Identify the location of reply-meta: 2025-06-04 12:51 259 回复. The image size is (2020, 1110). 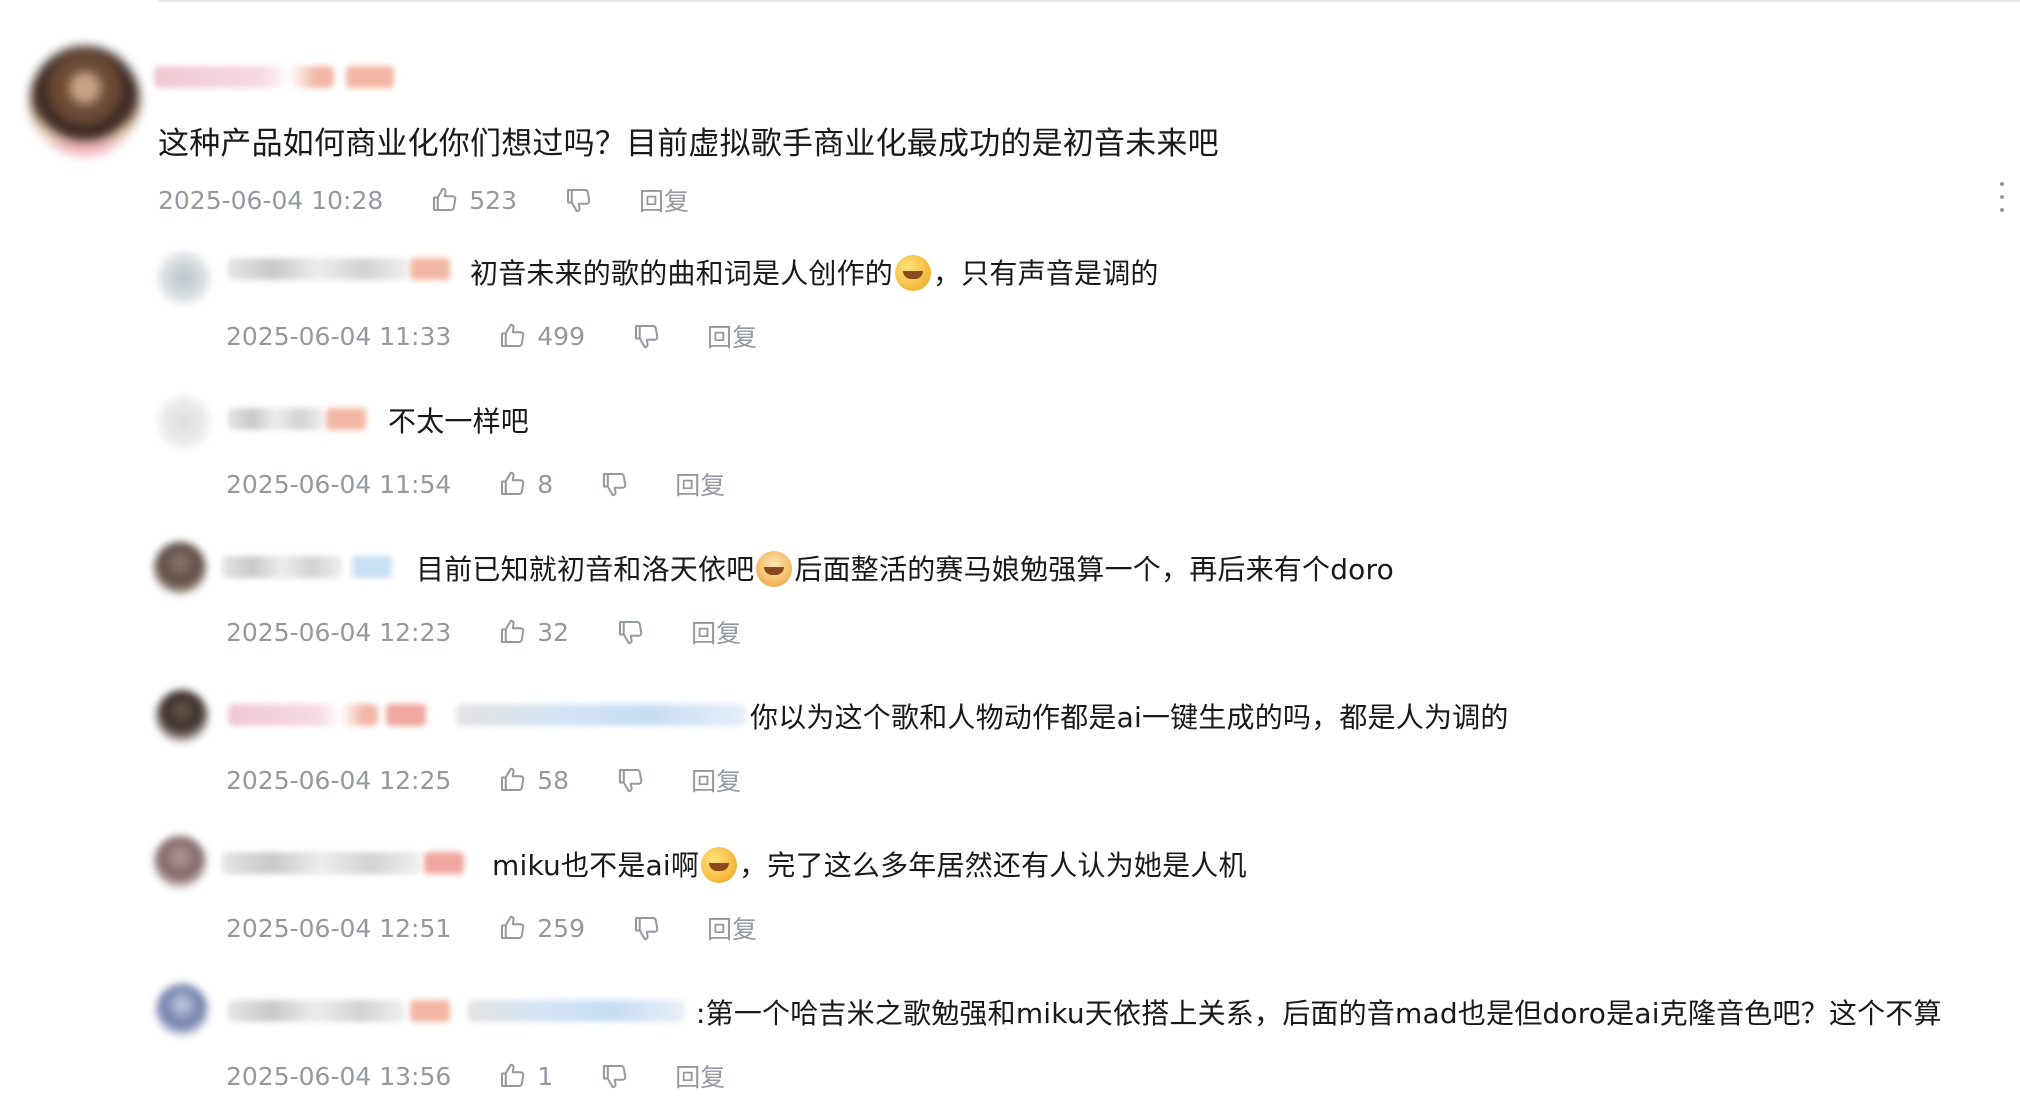
(491, 928).